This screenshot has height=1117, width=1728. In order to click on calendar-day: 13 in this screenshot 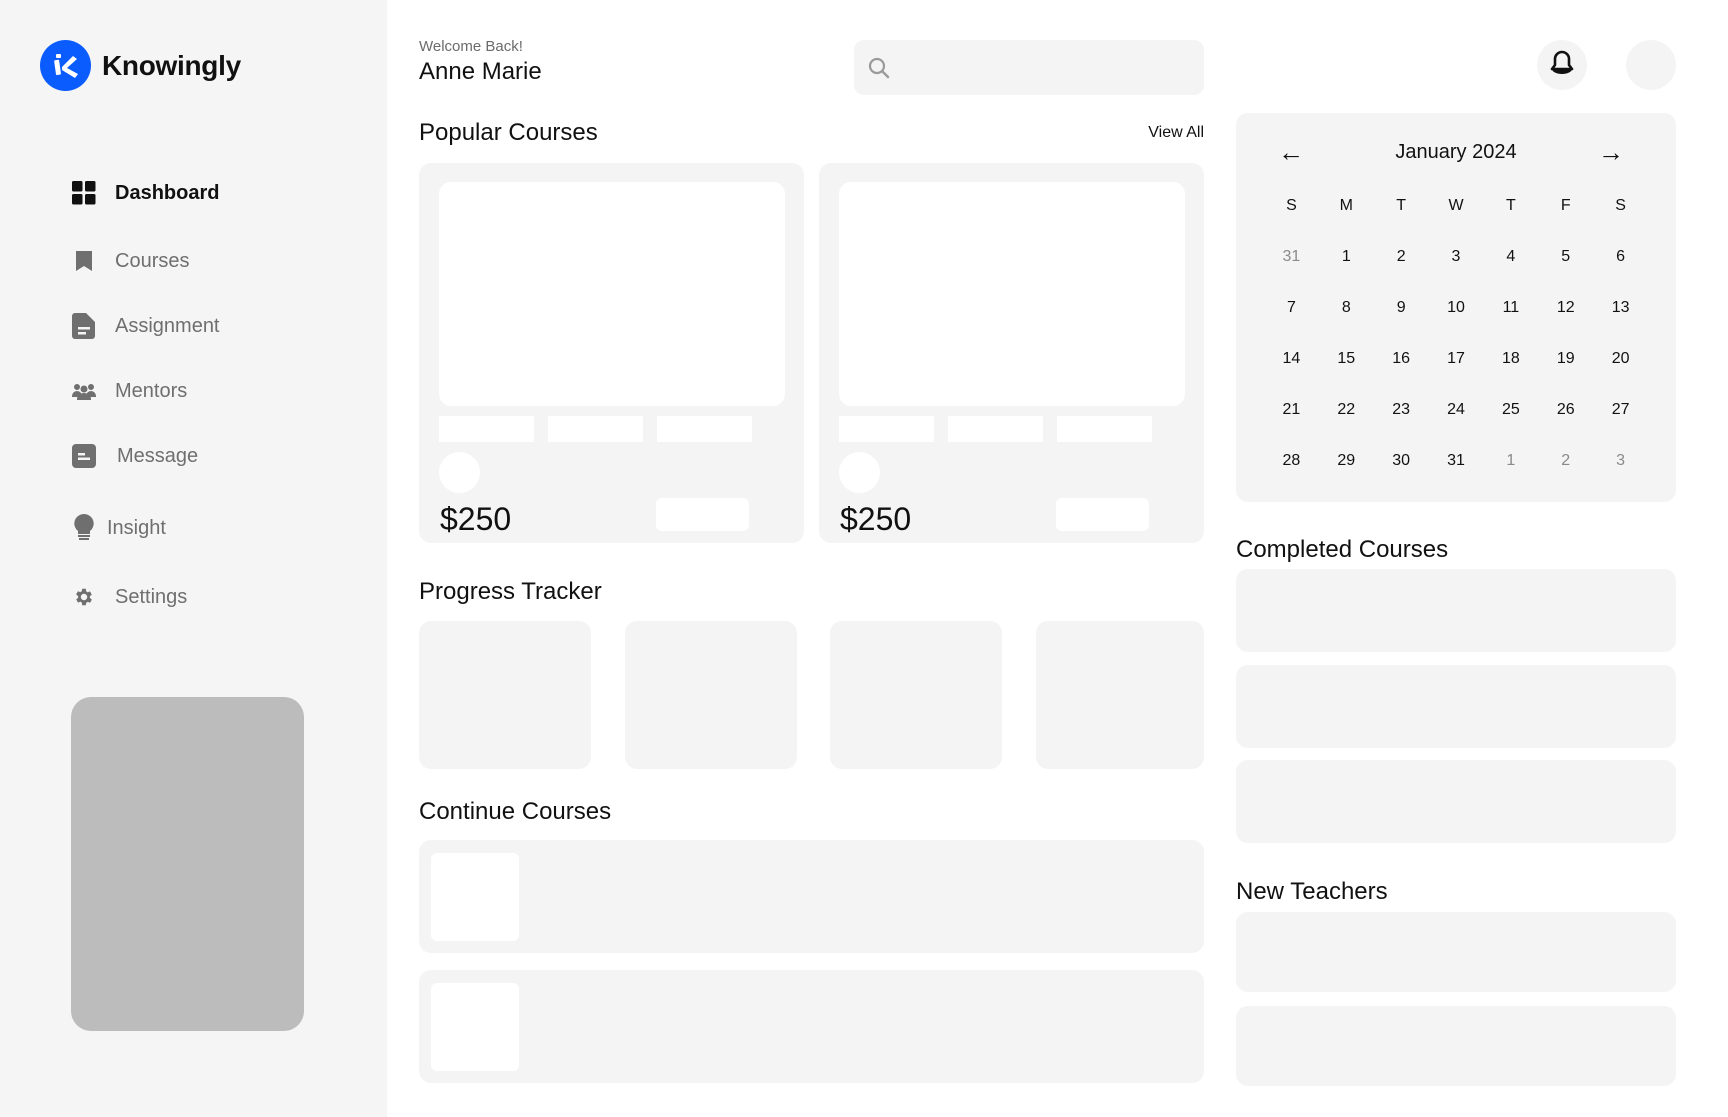, I will do `click(1620, 308)`.